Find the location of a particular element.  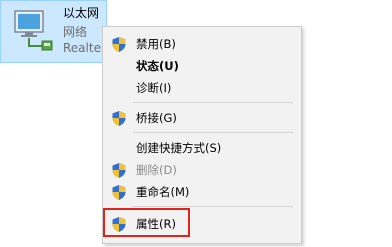

menu-item-bridge: 桥接(G) is located at coordinates (202, 118).